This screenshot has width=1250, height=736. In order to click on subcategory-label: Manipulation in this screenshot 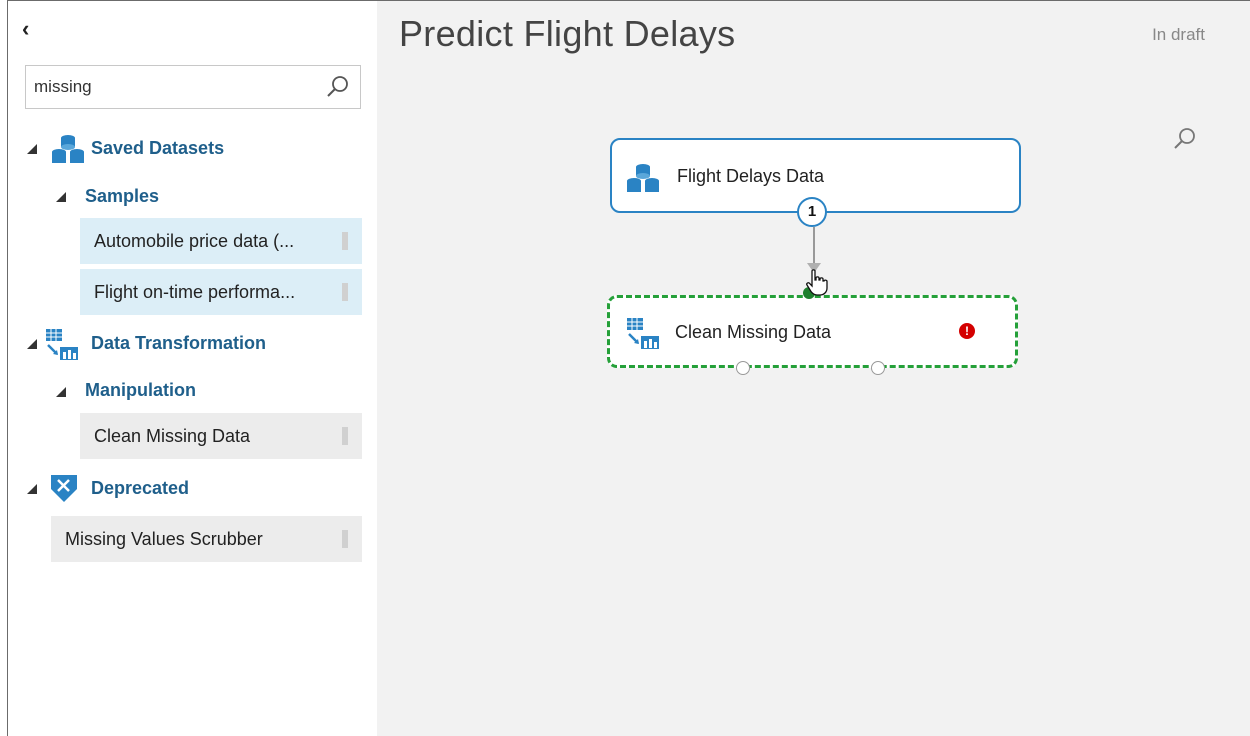, I will do `click(140, 390)`.